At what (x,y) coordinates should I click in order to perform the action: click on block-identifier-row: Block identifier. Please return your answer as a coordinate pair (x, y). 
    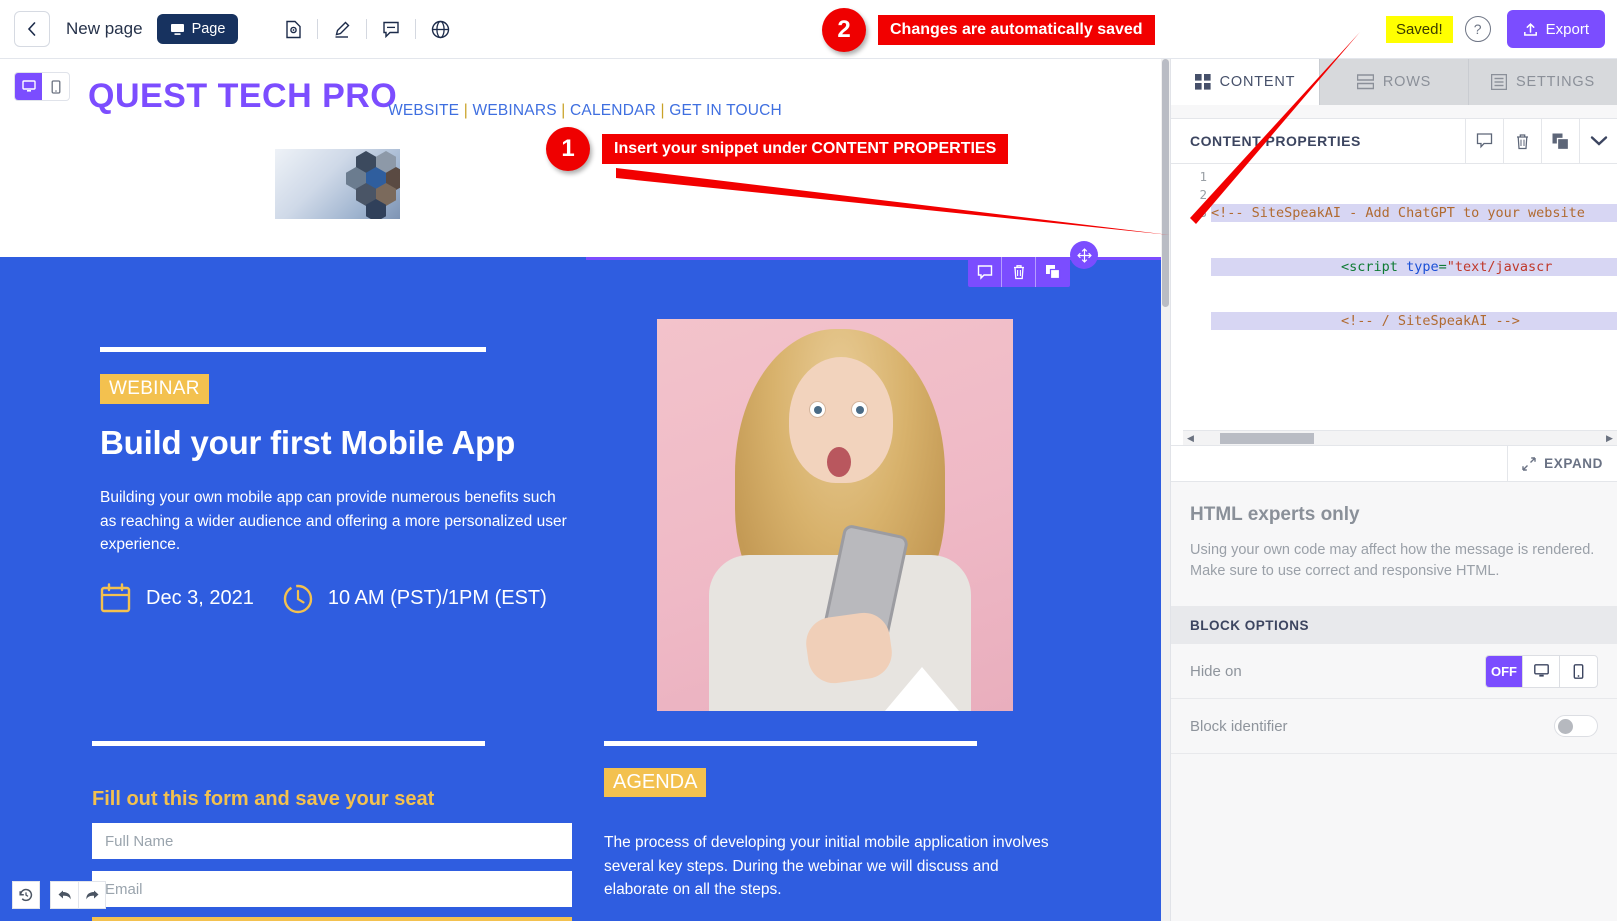
    Looking at the image, I should click on (1394, 727).